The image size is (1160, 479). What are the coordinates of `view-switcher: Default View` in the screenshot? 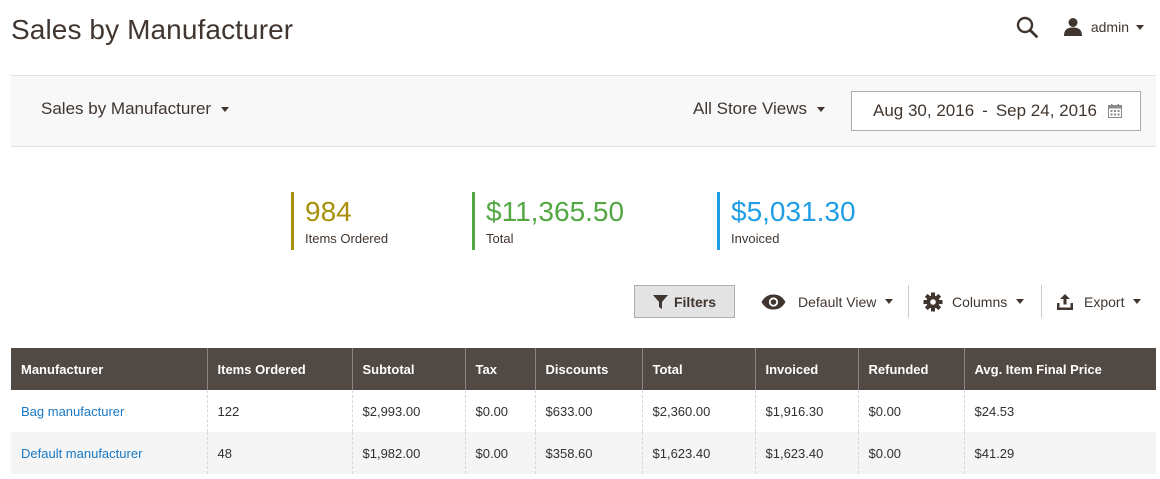 It's located at (827, 301).